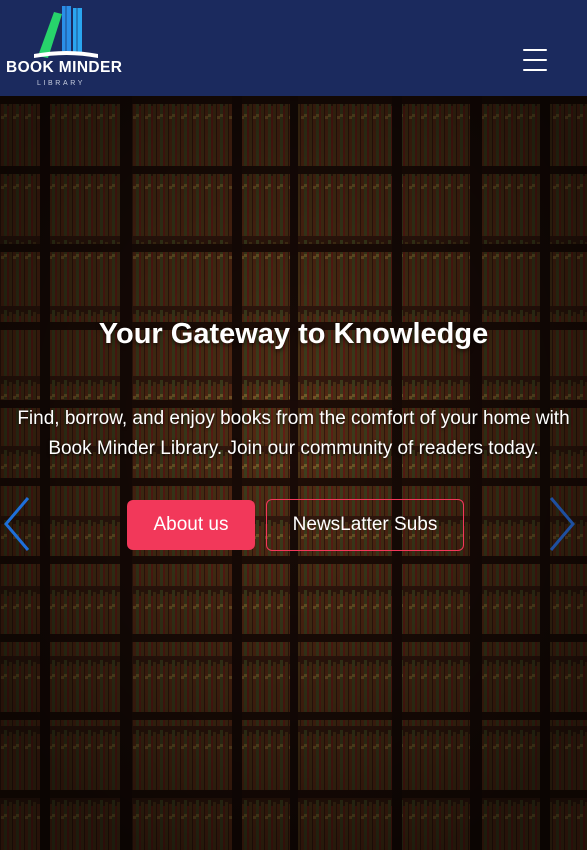 The height and width of the screenshot is (850, 587). What do you see at coordinates (293, 48) in the screenshot?
I see `navbar: BOOK MINDER LIBRARY` at bounding box center [293, 48].